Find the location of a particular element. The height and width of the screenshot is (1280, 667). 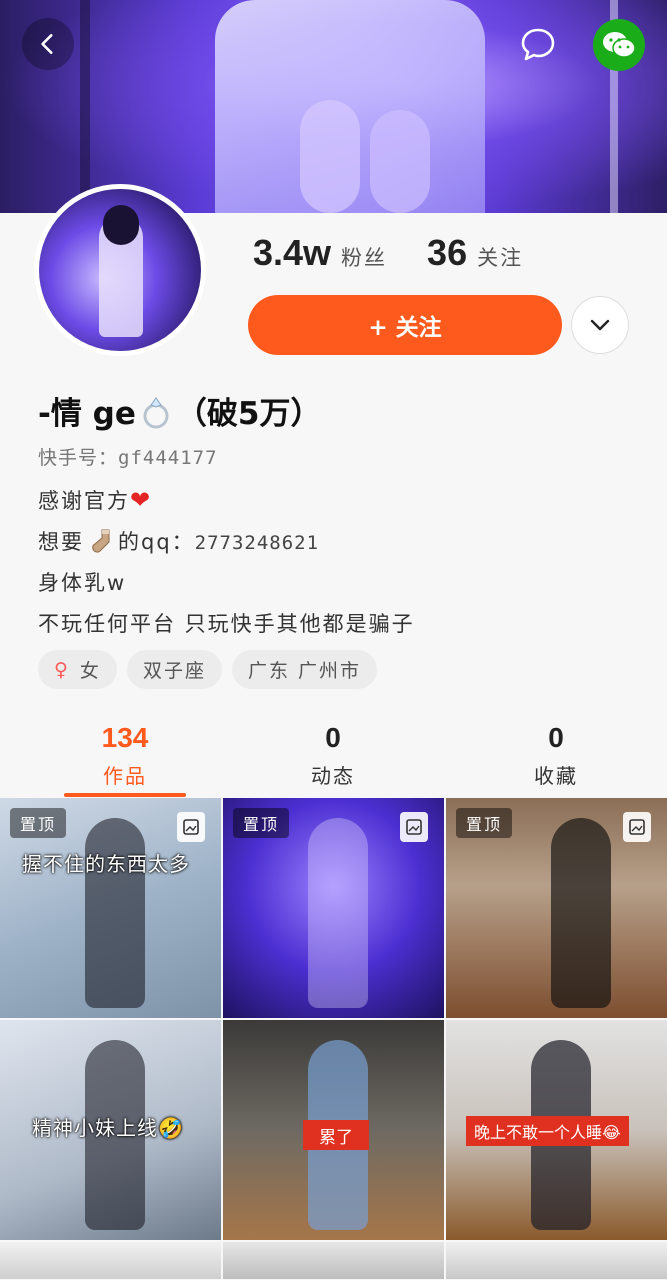

bio-line-3: 身体乳w is located at coordinates (82, 583).